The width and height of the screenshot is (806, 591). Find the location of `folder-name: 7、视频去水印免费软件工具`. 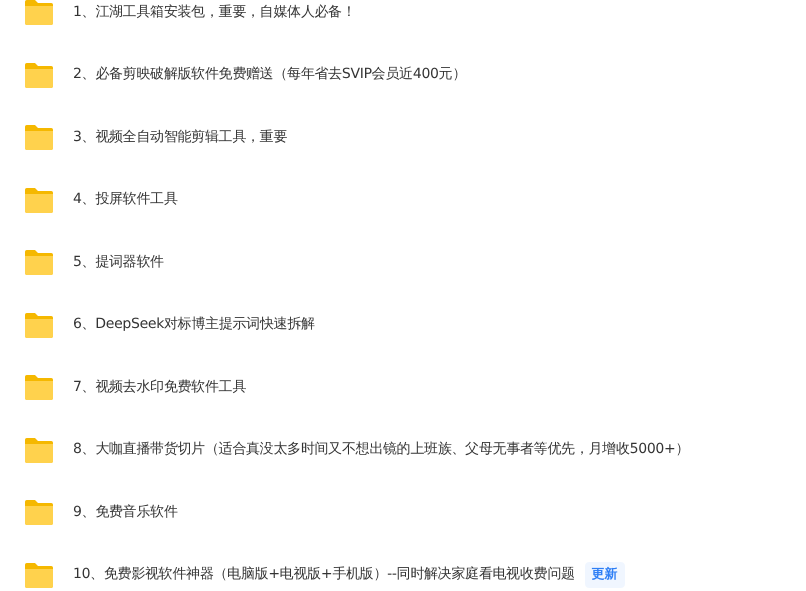

folder-name: 7、视频去水印免费软件工具 is located at coordinates (159, 387).